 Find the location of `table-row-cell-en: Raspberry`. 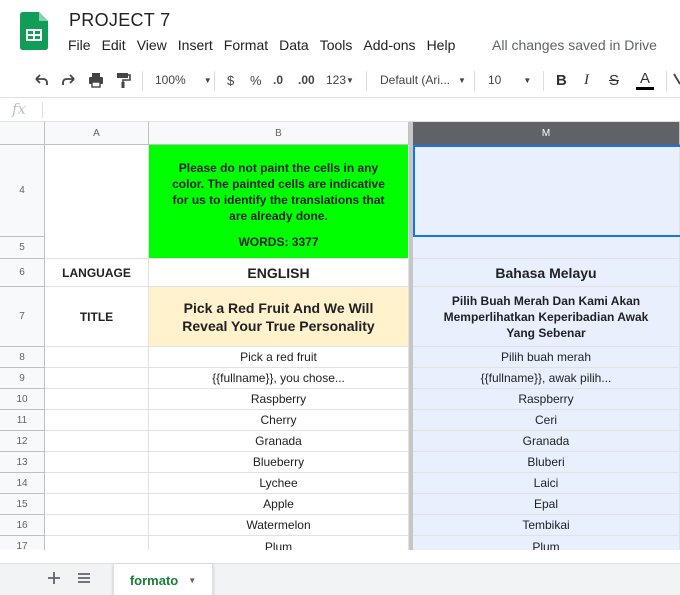

table-row-cell-en: Raspberry is located at coordinates (279, 399).